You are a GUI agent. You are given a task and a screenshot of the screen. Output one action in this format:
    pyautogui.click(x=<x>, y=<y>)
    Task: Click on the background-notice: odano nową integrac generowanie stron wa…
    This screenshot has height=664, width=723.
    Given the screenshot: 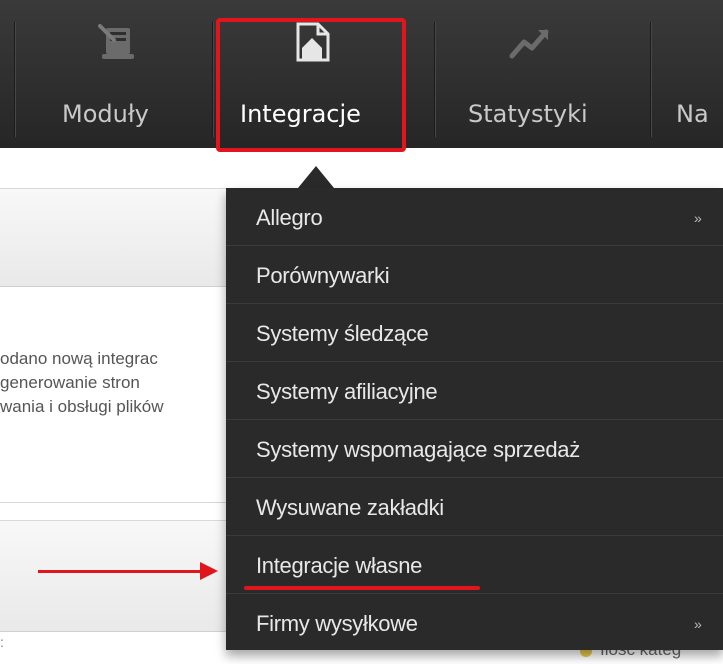 What is the action you would take?
    pyautogui.click(x=130, y=383)
    